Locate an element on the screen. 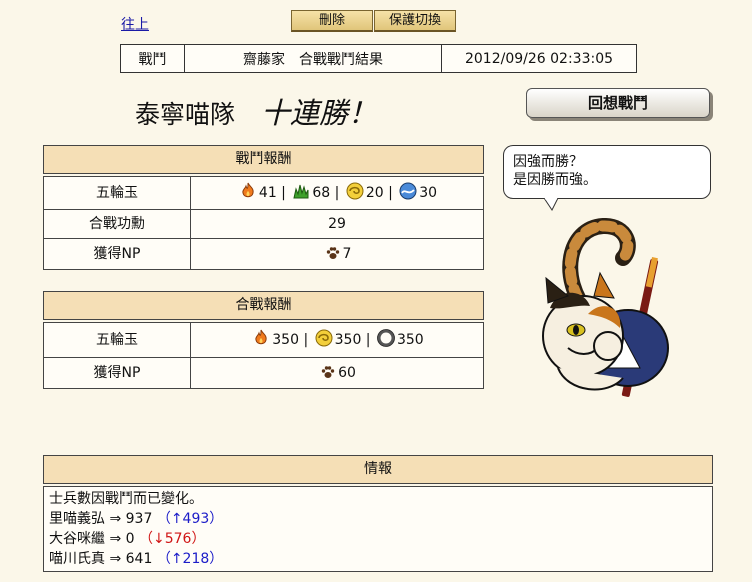  back-to-top-link: 往上 is located at coordinates (135, 24).